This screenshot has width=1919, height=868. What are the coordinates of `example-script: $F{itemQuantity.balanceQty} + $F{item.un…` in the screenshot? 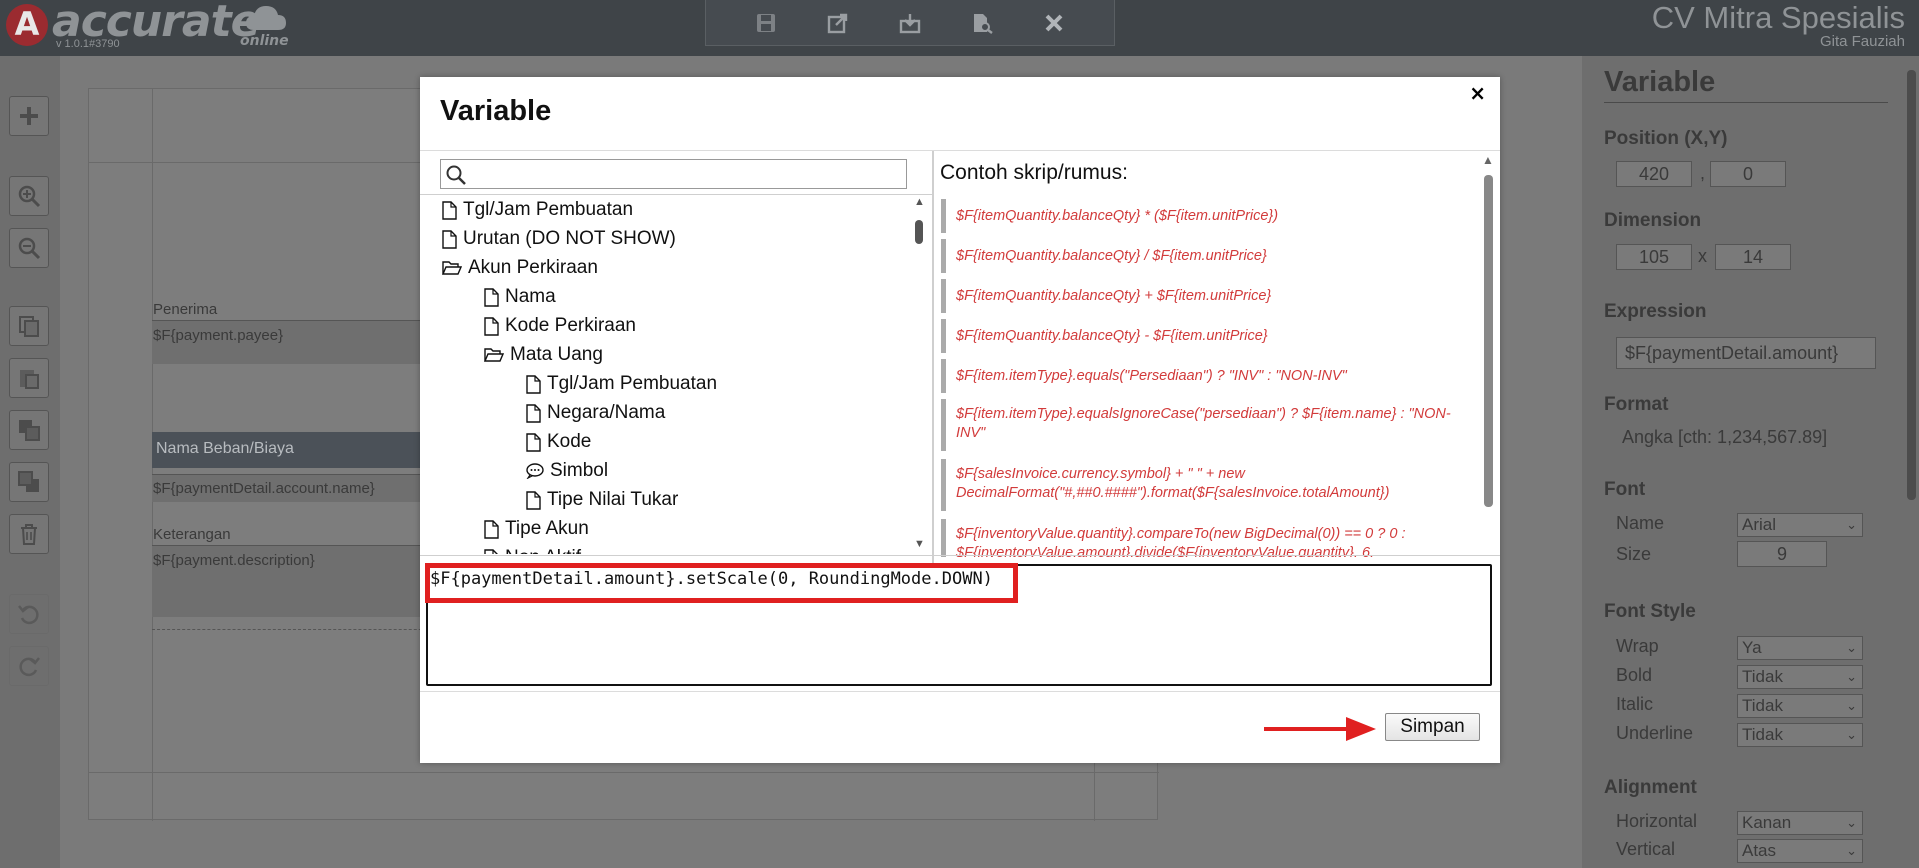 It's located at (1200, 296).